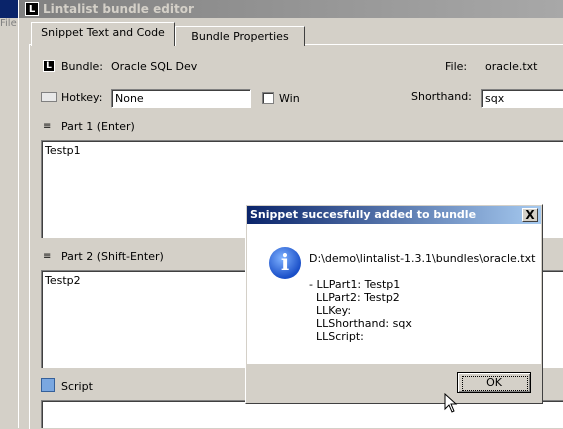  Describe the element at coordinates (8, 23) in the screenshot. I see `background-file-menu: File` at that location.